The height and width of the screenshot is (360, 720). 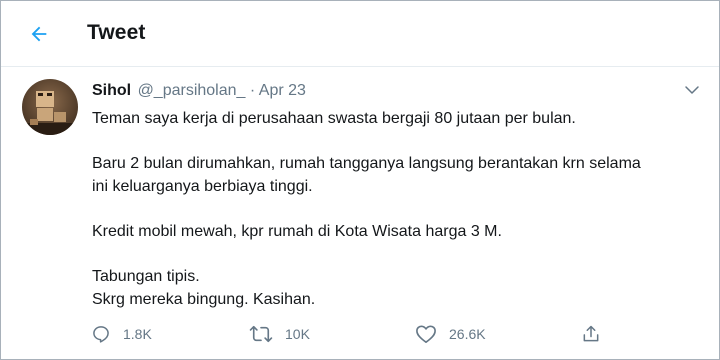 I want to click on avatar-image, so click(x=50, y=107).